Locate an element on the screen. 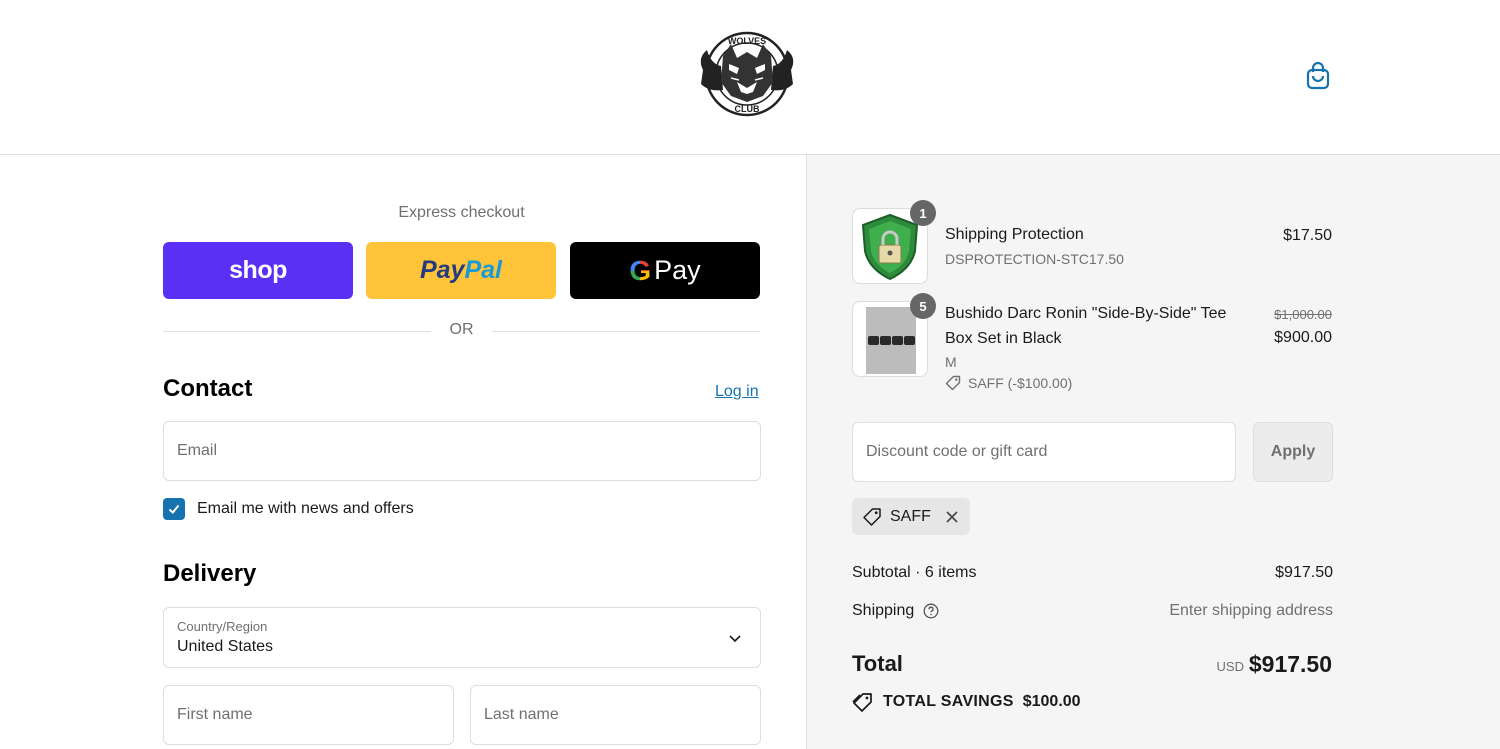 This screenshot has width=1500, height=749. country-label: Country/Region is located at coordinates (222, 626).